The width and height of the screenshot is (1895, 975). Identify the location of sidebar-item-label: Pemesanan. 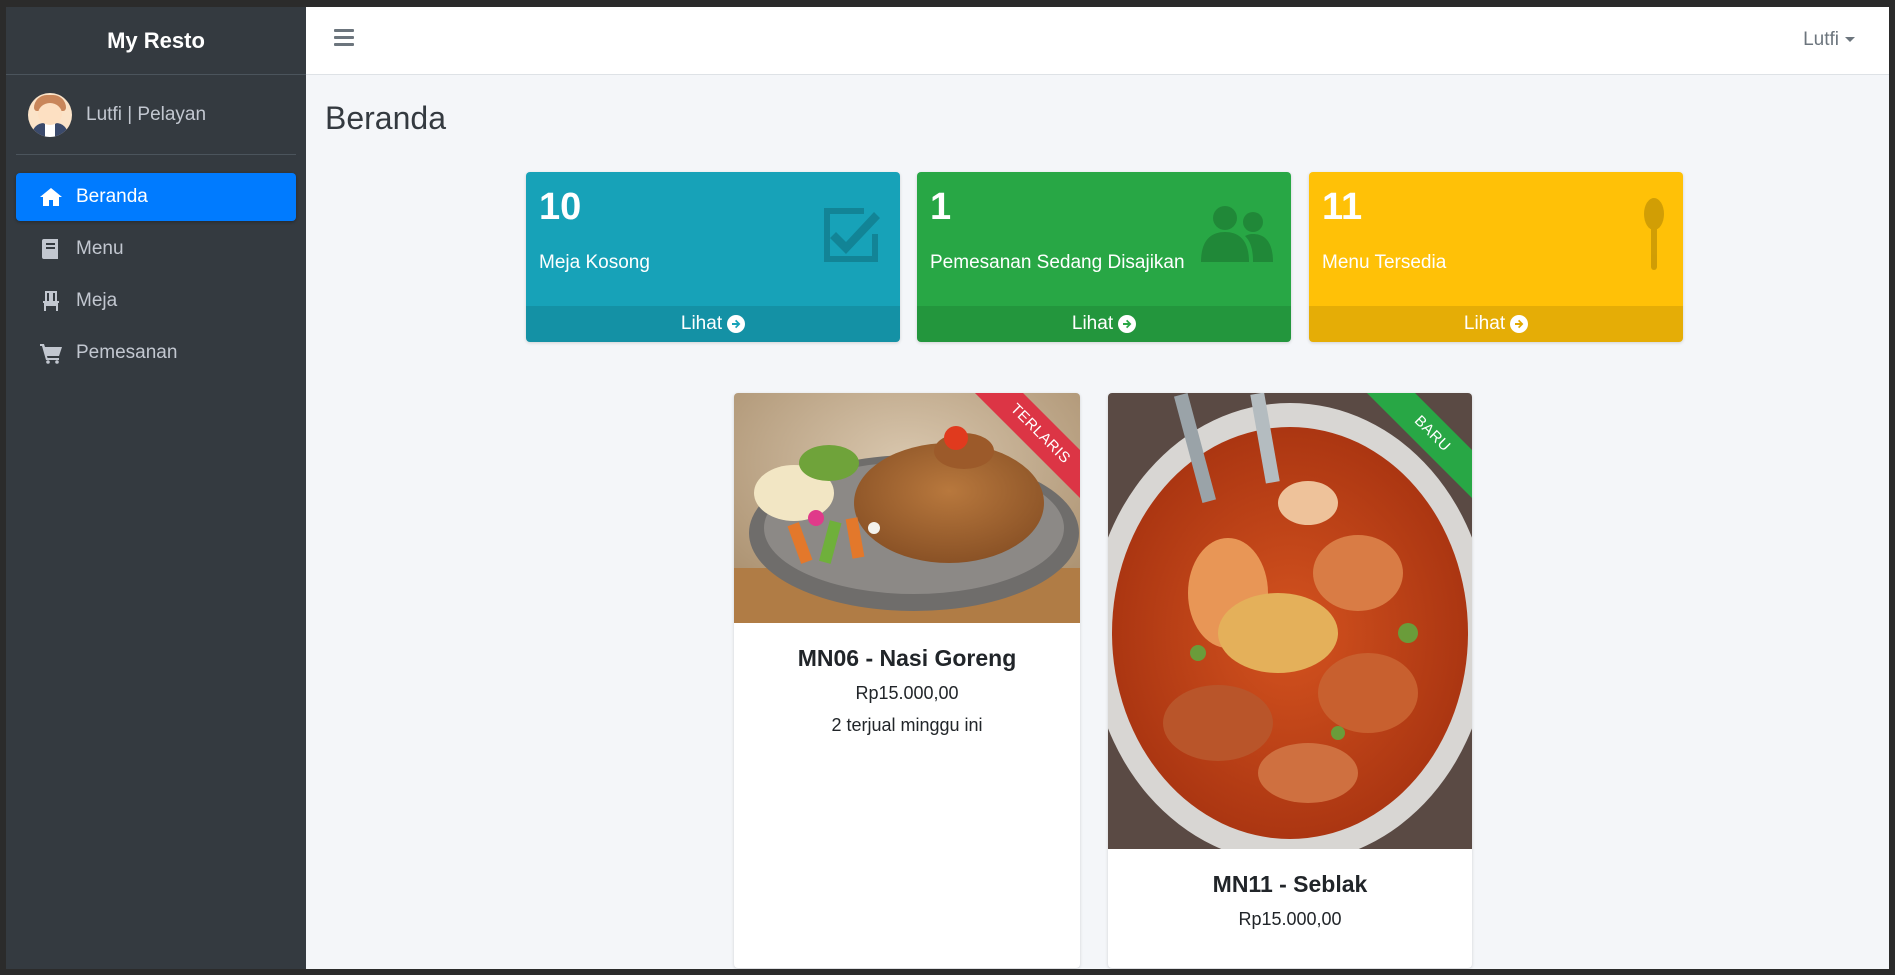
(127, 352).